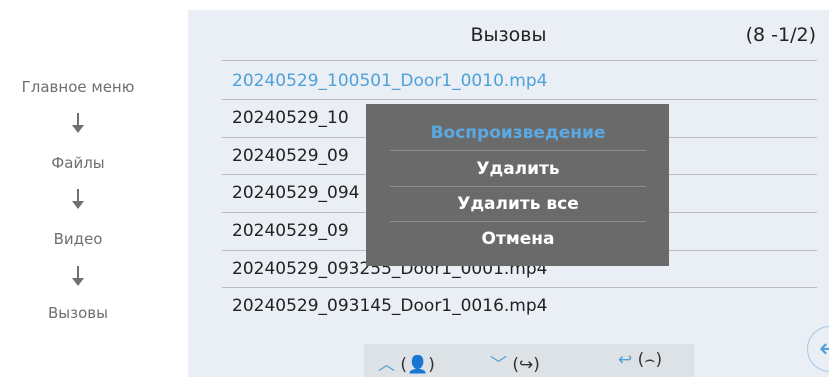  What do you see at coordinates (498, 365) in the screenshot?
I see `chevron-down-icon: ﹀` at bounding box center [498, 365].